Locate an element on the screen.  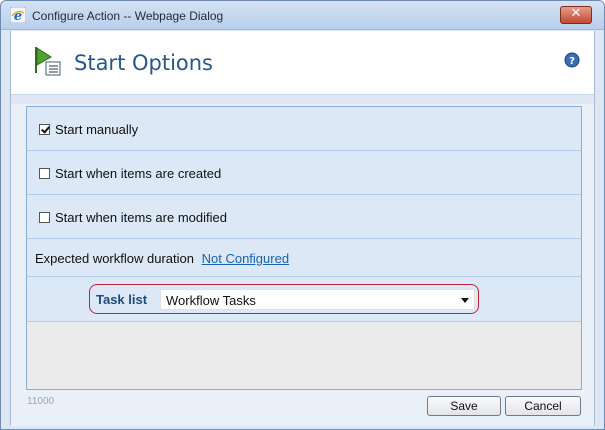
footer-code: 11000 is located at coordinates (41, 401).